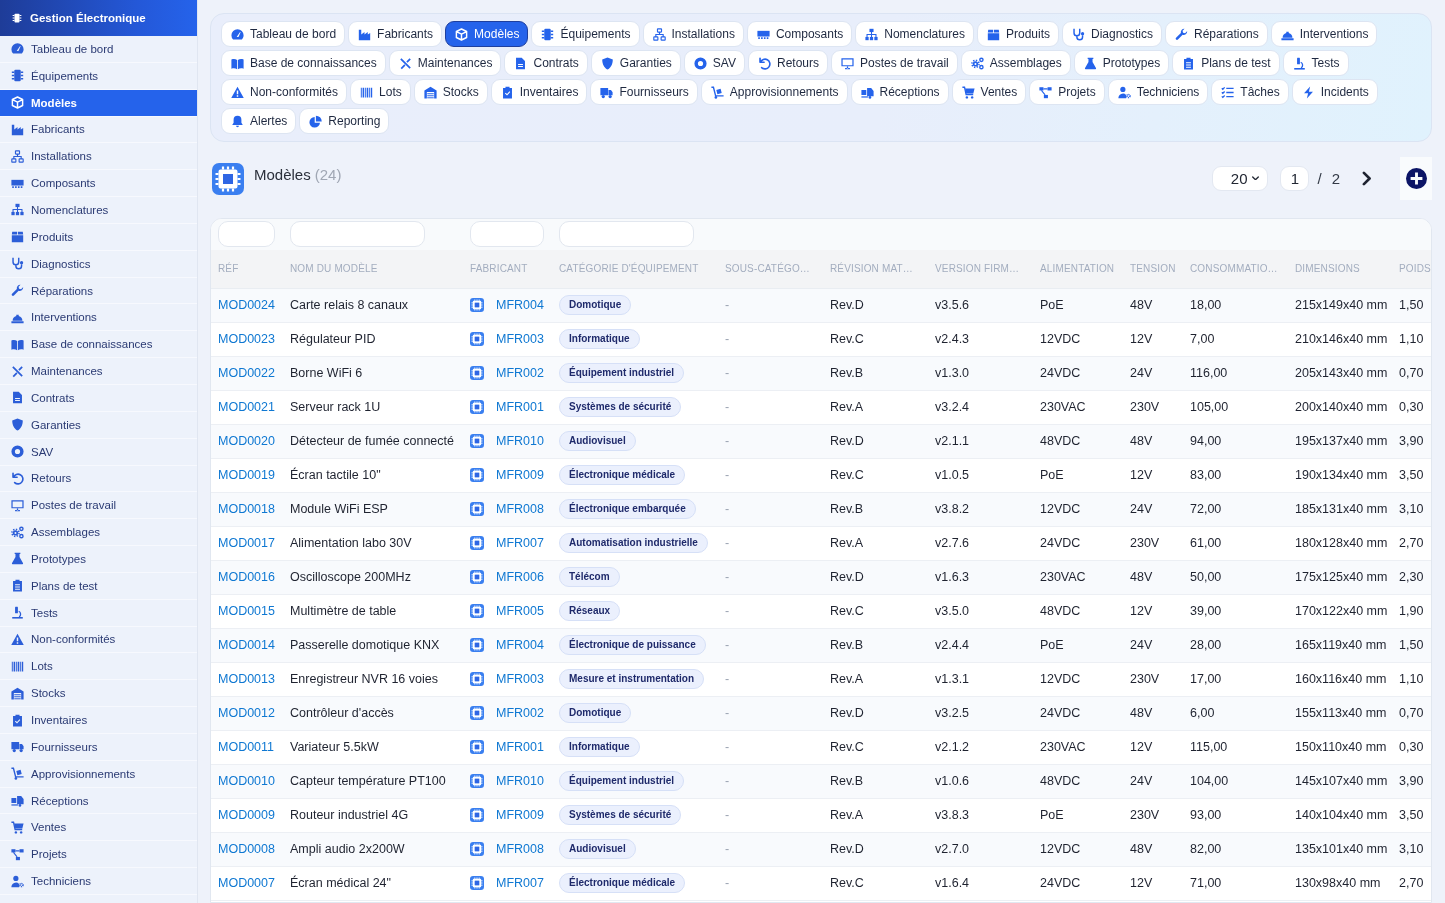 This screenshot has width=1445, height=903. Describe the element at coordinates (246, 781) in the screenshot. I see `reference-link: MOD0010` at that location.